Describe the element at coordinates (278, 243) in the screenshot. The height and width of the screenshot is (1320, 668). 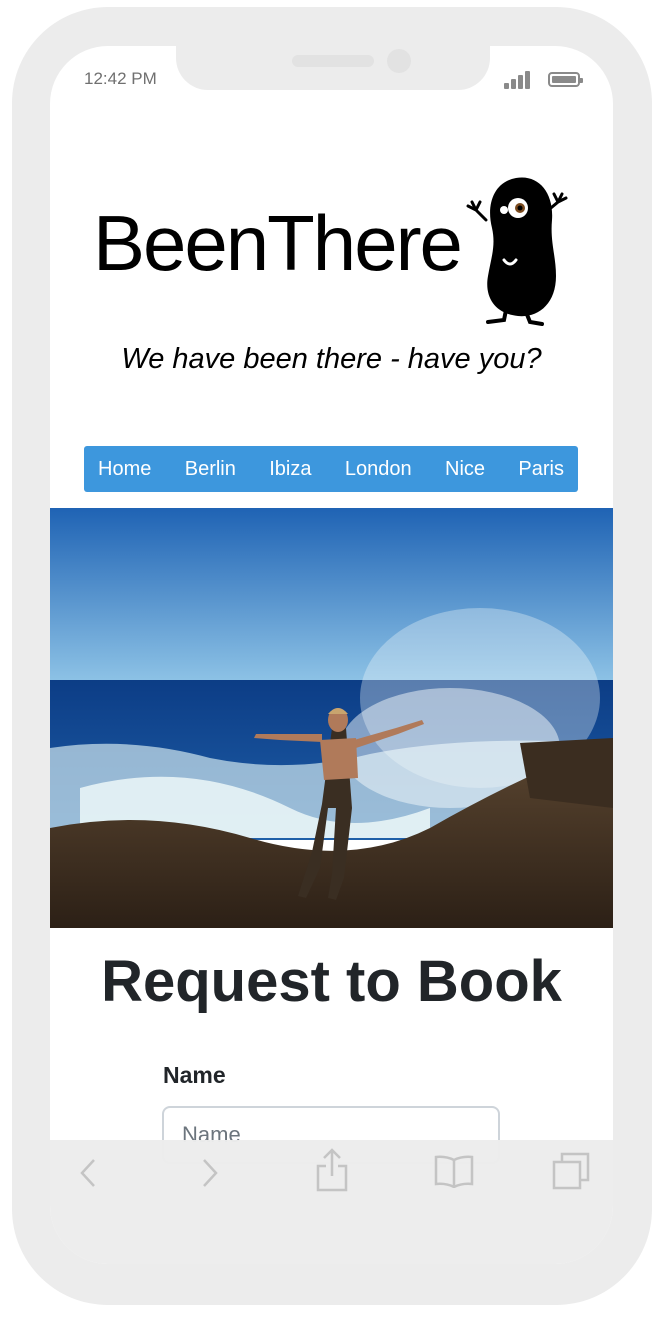
I see `site-logo-text: BeenThere` at that location.